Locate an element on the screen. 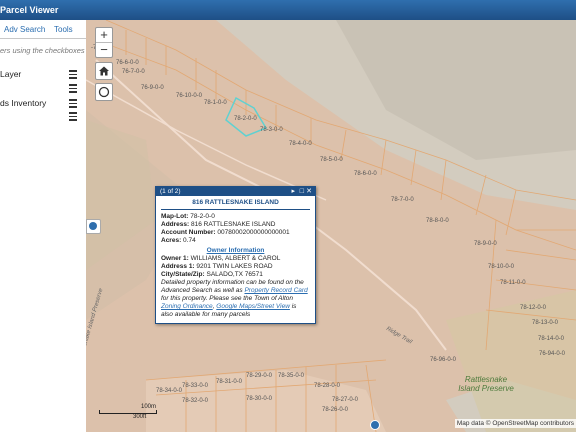  map-attribution: Map data © OpenStreetMap contributors is located at coordinates (515, 423).